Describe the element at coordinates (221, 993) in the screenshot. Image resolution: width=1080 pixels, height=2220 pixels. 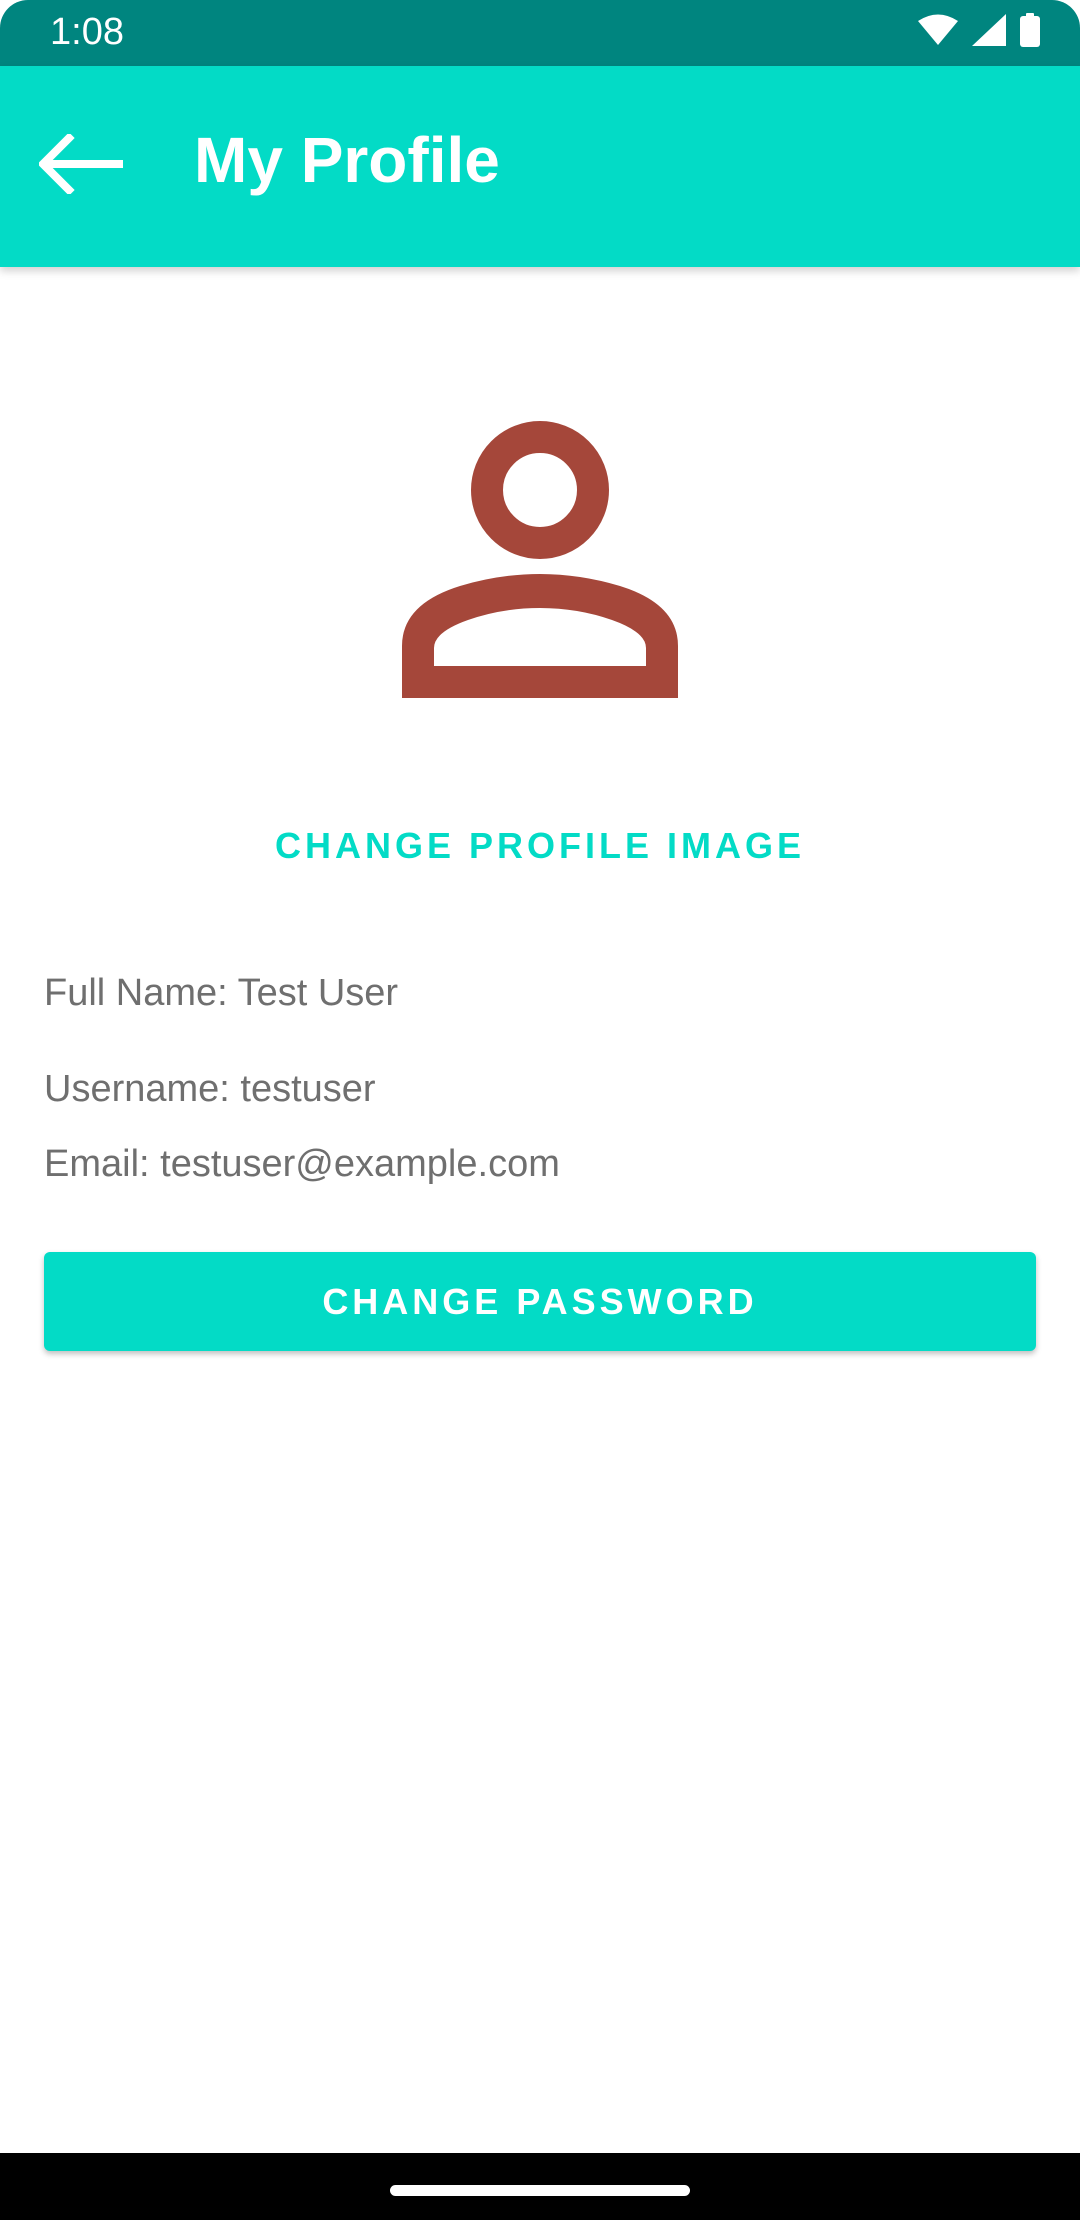
I see `full-name-text: Full Name: Test User` at that location.